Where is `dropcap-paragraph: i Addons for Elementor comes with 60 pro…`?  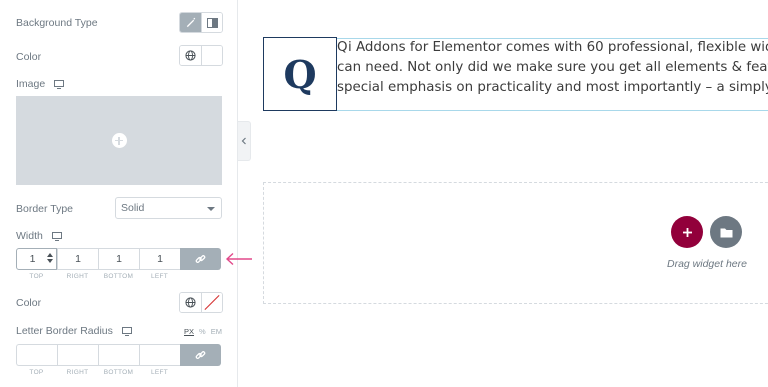 dropcap-paragraph: i Addons for Elementor comes with 60 pro… is located at coordinates (552, 68).